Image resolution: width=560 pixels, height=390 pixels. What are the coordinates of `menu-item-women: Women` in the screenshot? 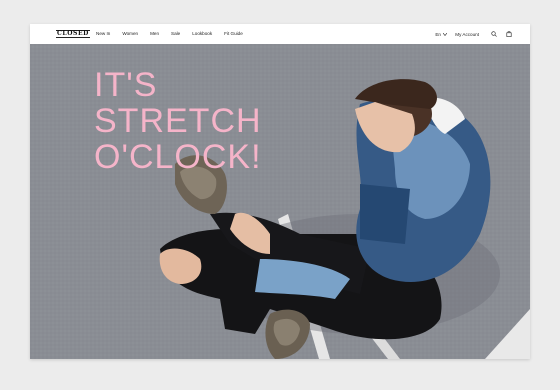 It's located at (130, 33).